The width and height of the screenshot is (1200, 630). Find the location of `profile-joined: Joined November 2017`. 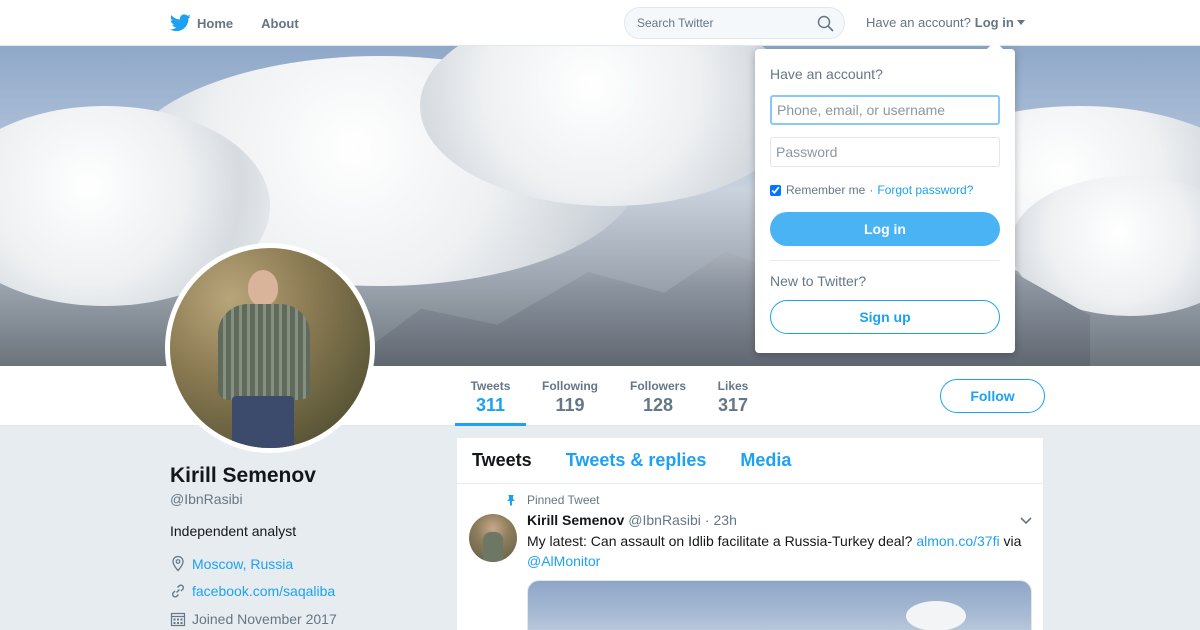

profile-joined: Joined November 2017 is located at coordinates (253, 619).